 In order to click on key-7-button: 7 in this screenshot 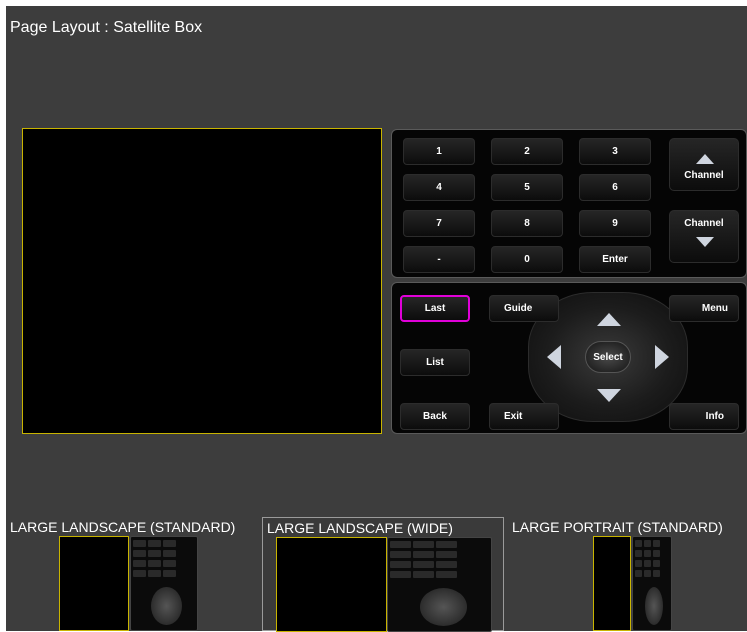, I will do `click(439, 223)`.